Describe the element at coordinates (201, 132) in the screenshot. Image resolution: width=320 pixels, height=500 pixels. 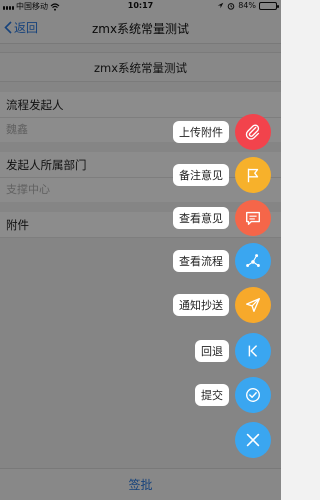
I see `fab-label: 上传附件` at that location.